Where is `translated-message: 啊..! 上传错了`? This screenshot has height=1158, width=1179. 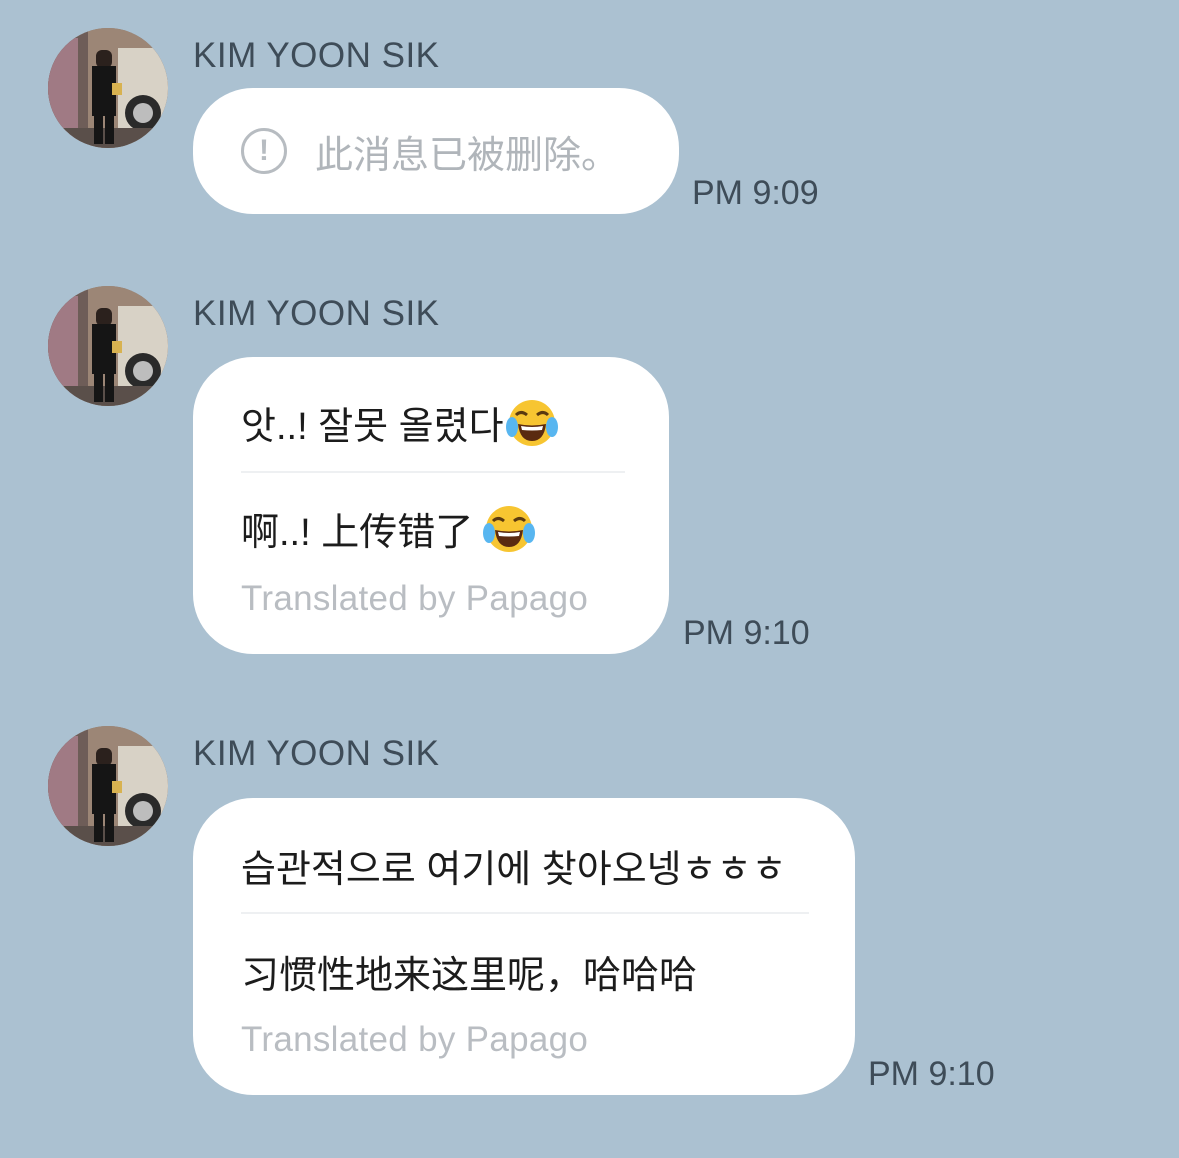
translated-message: 啊..! 上传错了 is located at coordinates (388, 528).